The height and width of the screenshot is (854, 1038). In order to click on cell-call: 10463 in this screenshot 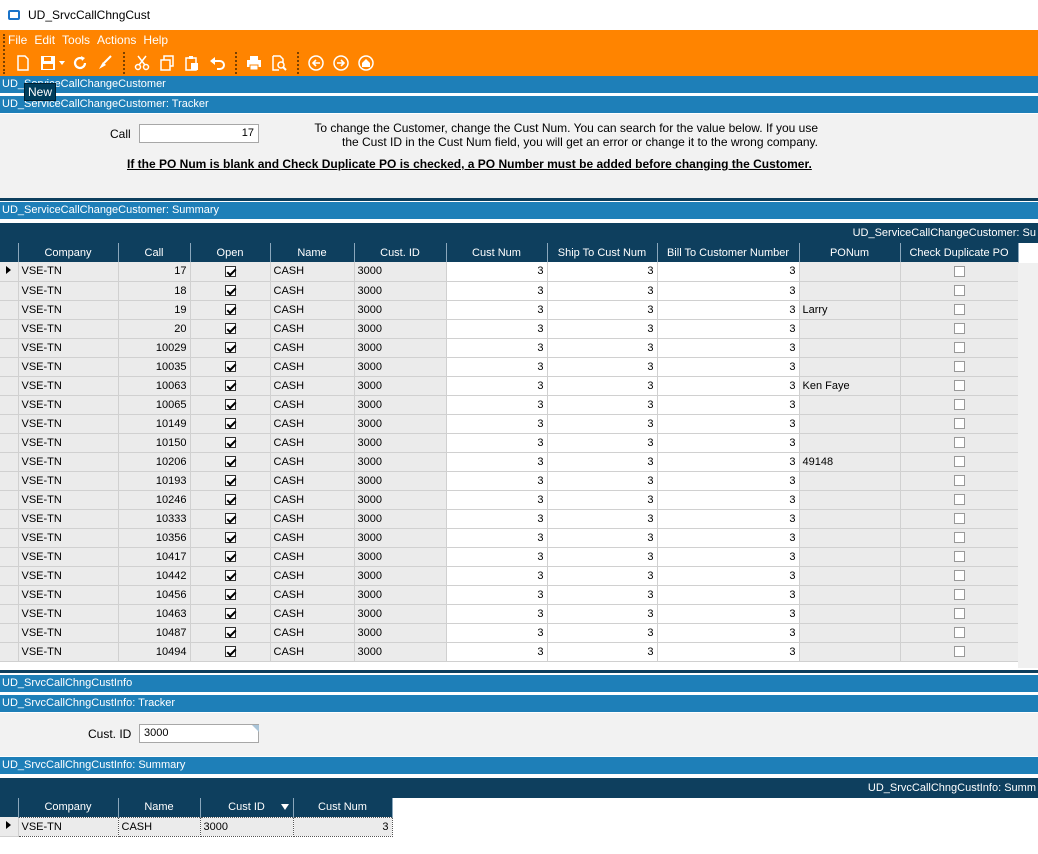, I will do `click(154, 614)`.